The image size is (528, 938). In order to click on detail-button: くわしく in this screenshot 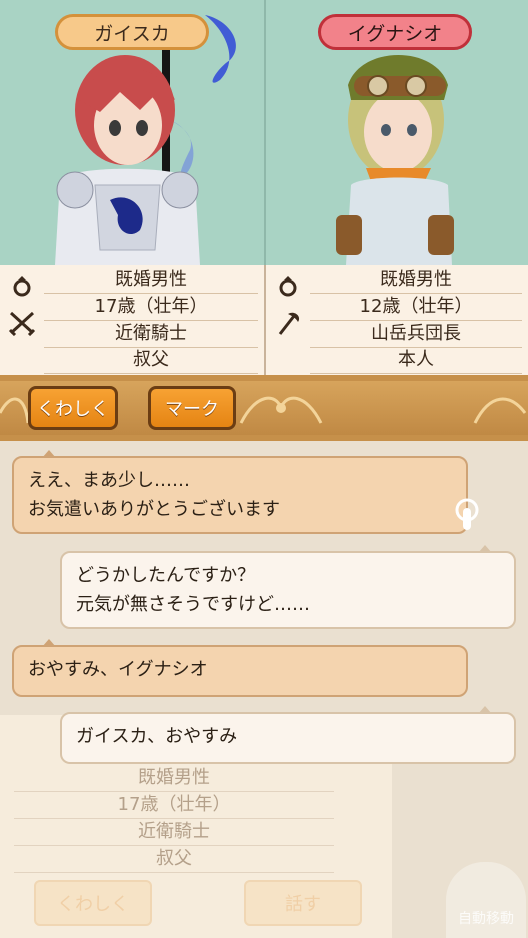, I will do `click(73, 408)`.